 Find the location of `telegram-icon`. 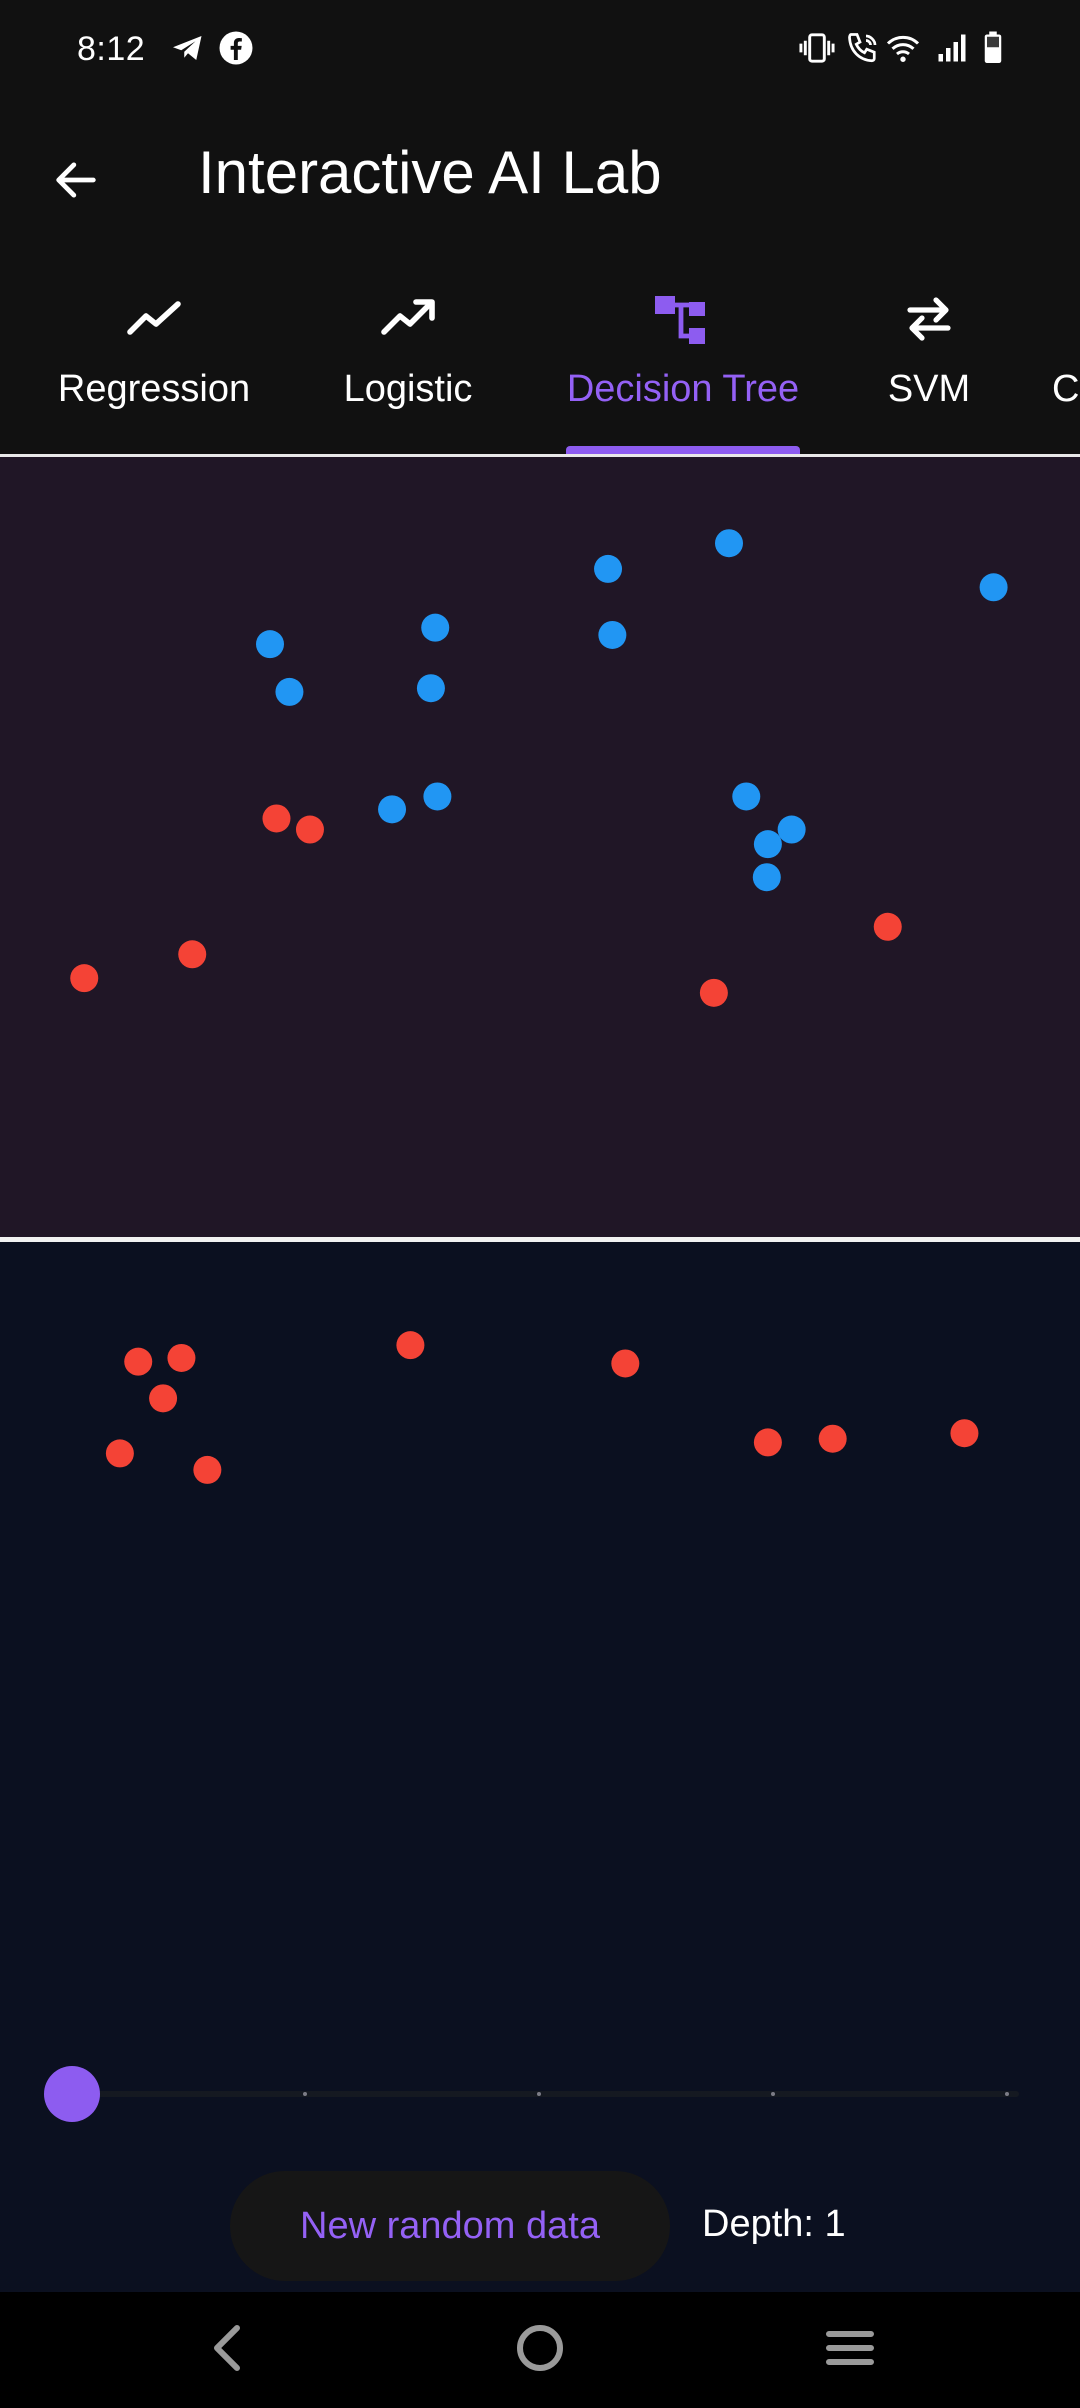

telegram-icon is located at coordinates (188, 50).